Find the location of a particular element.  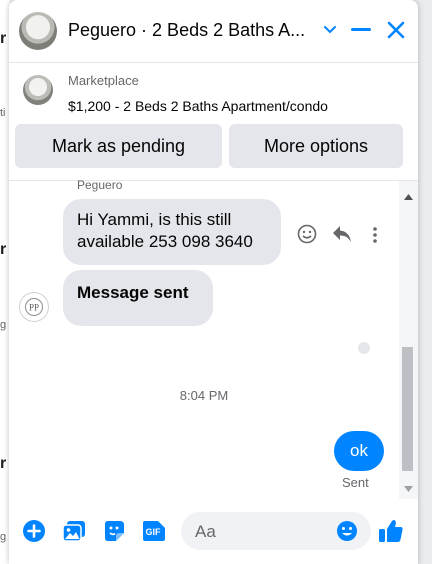

react-emoji-icon is located at coordinates (307, 236).